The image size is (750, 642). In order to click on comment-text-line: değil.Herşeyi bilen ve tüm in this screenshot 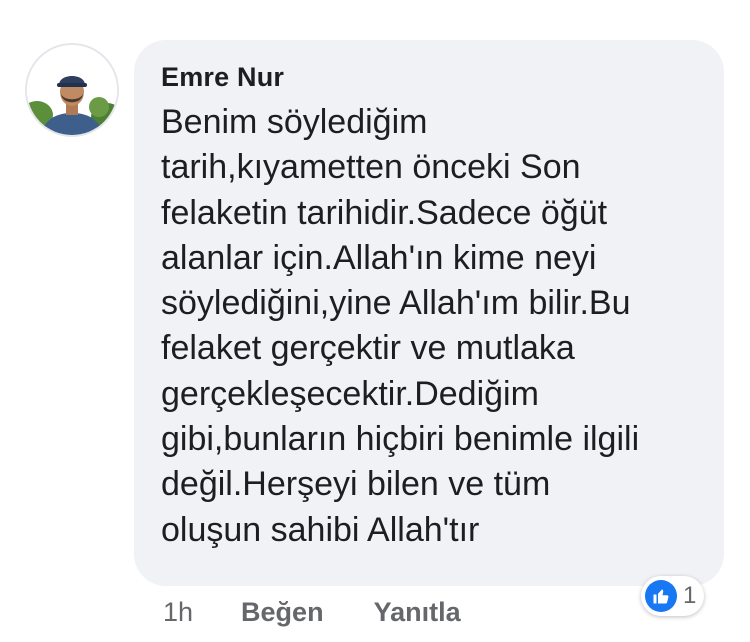, I will do `click(356, 484)`.